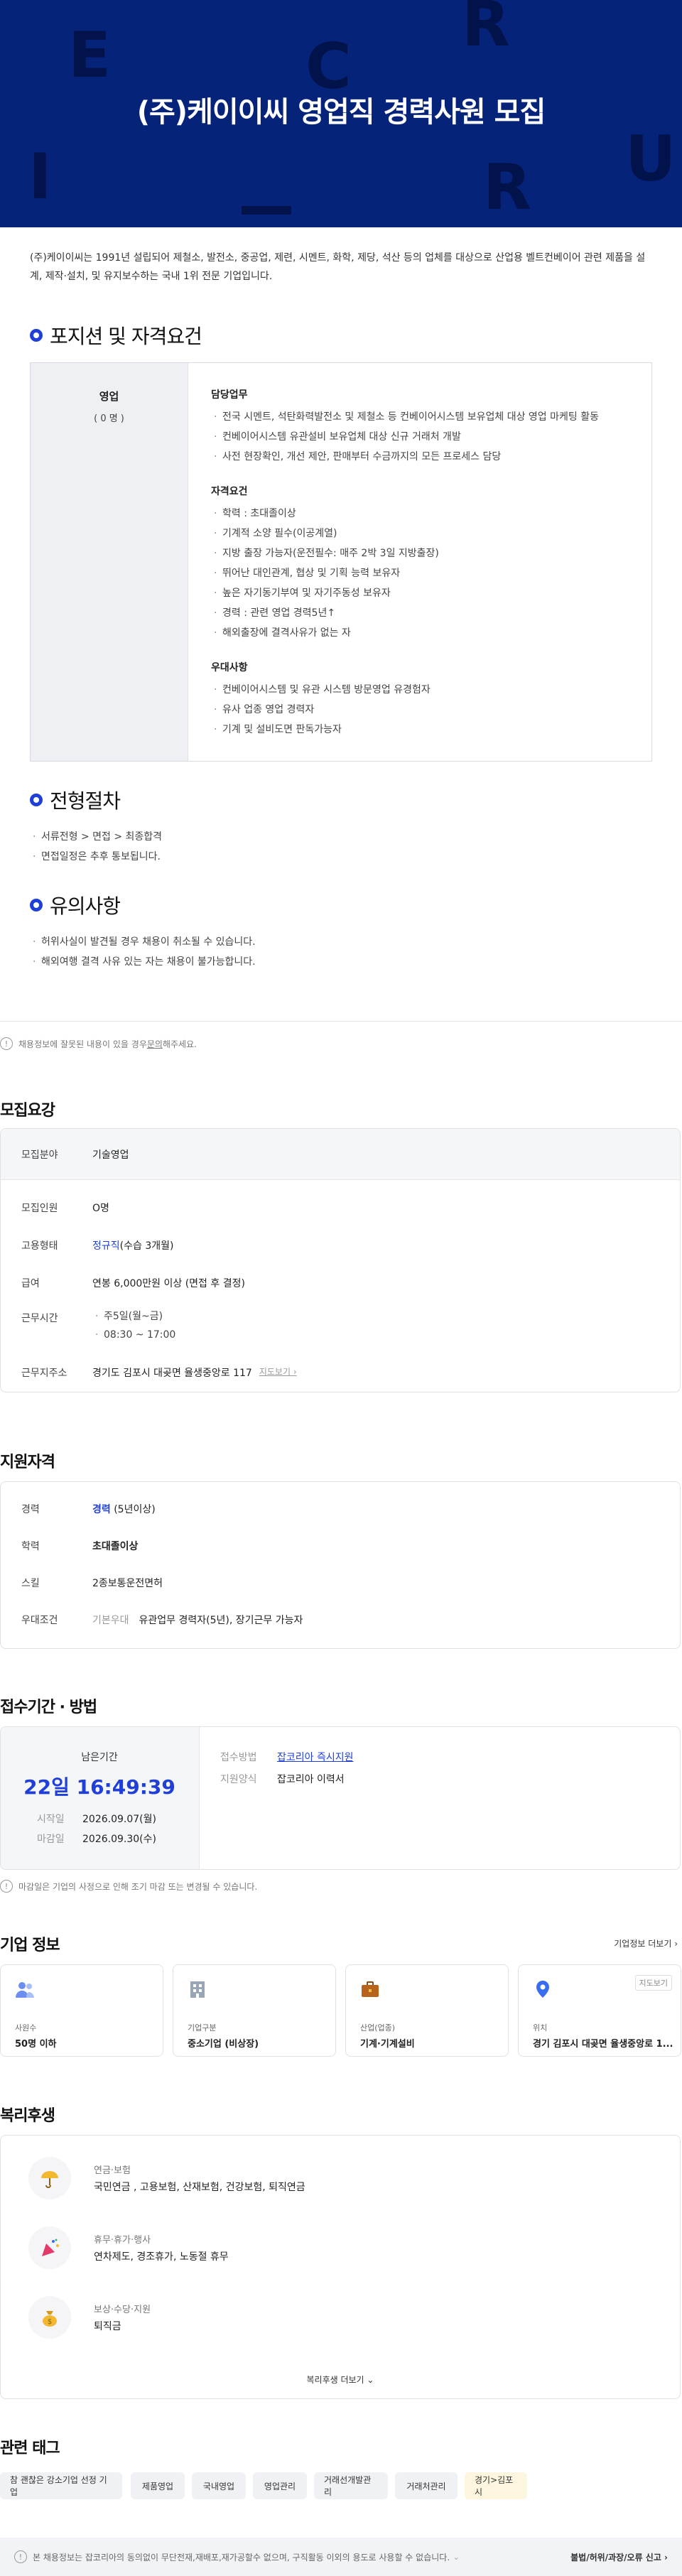 The height and width of the screenshot is (2576, 682). I want to click on party-icon, so click(50, 2247).